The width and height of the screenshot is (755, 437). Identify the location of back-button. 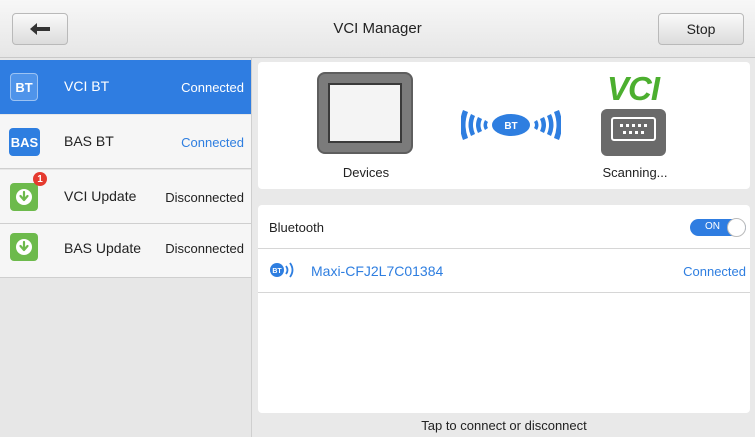
(40, 29).